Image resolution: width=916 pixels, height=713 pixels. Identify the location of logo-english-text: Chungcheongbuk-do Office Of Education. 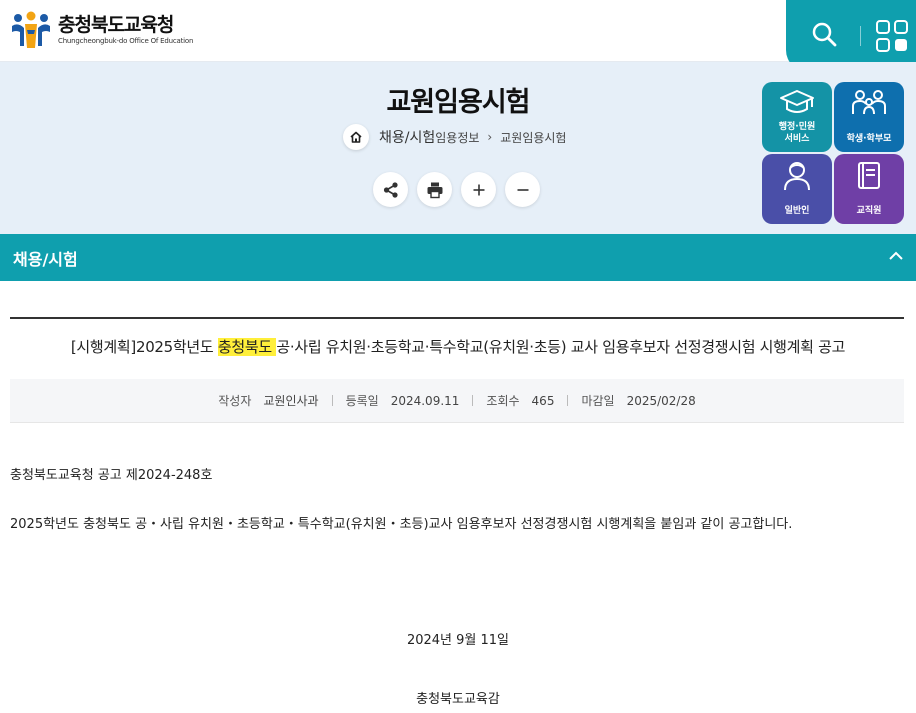
(126, 41).